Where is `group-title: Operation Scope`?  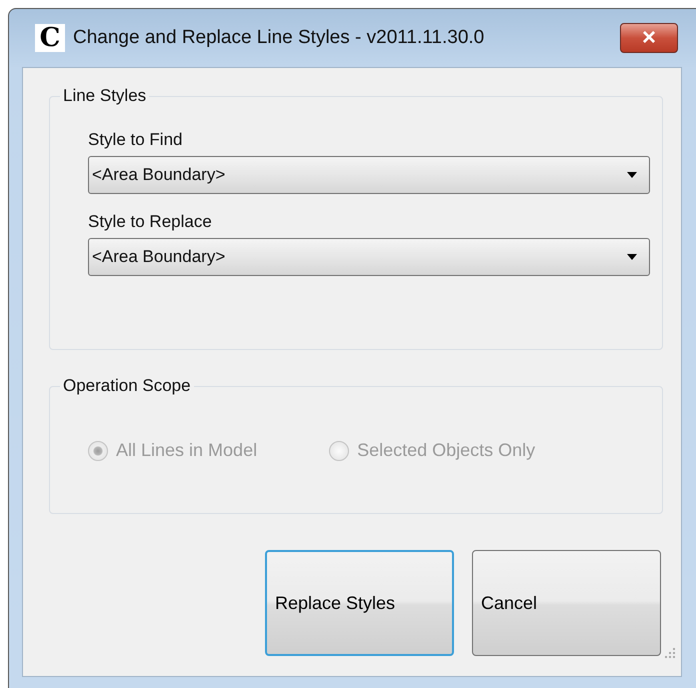
group-title: Operation Scope is located at coordinates (127, 386).